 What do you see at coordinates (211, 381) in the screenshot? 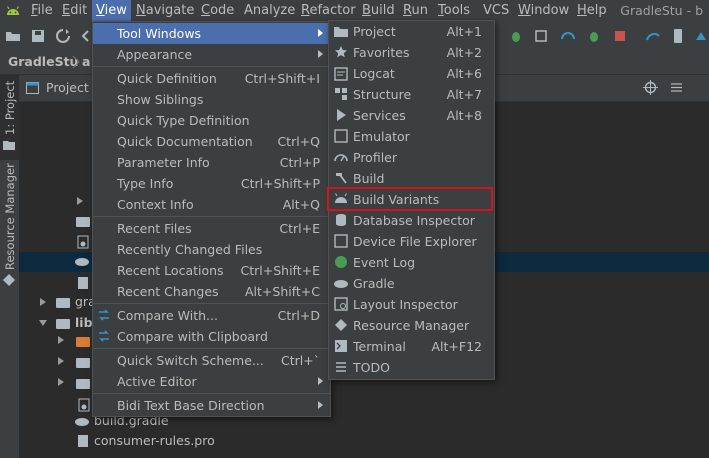
I see `view-menu-item-active-editor: Active Editor` at bounding box center [211, 381].